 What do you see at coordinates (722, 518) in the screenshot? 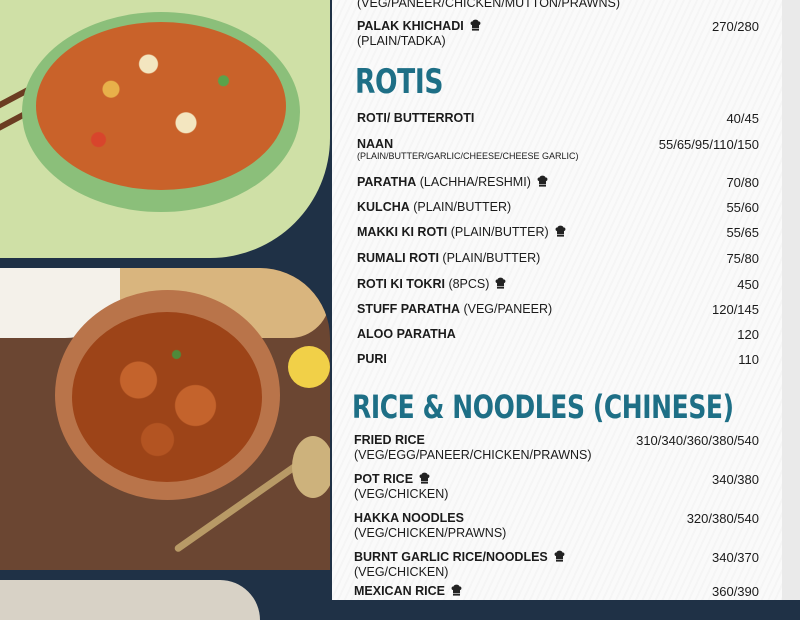
I see `item-price: 320/380/540` at bounding box center [722, 518].